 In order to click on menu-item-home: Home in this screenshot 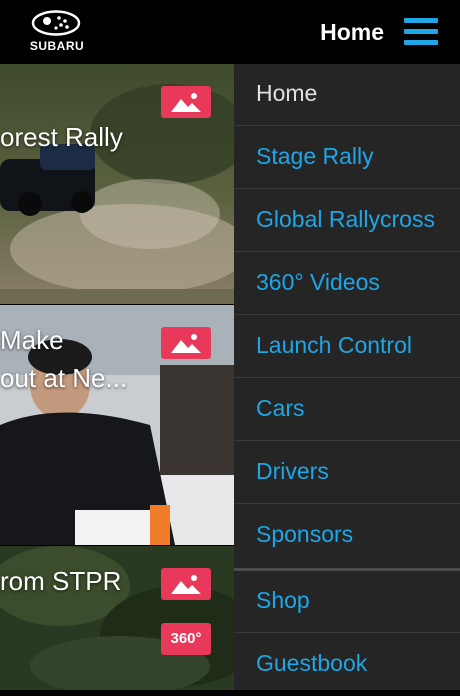, I will do `click(347, 95)`.